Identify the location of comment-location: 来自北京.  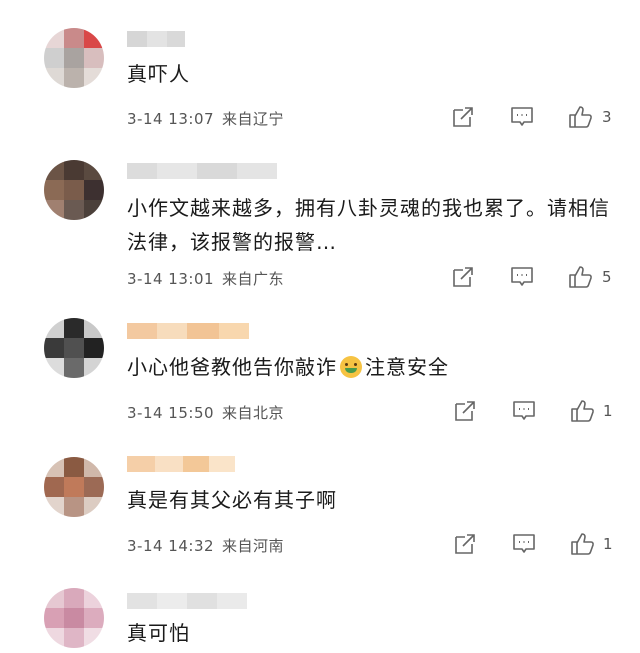
(253, 413).